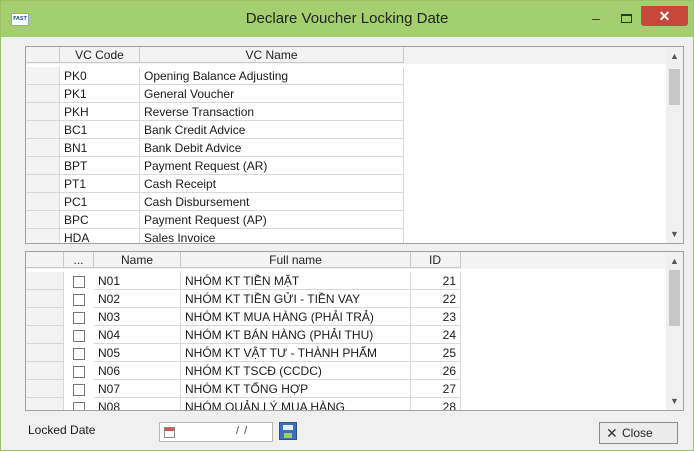 The image size is (694, 451). I want to click on calendar-icon, so click(169, 432).